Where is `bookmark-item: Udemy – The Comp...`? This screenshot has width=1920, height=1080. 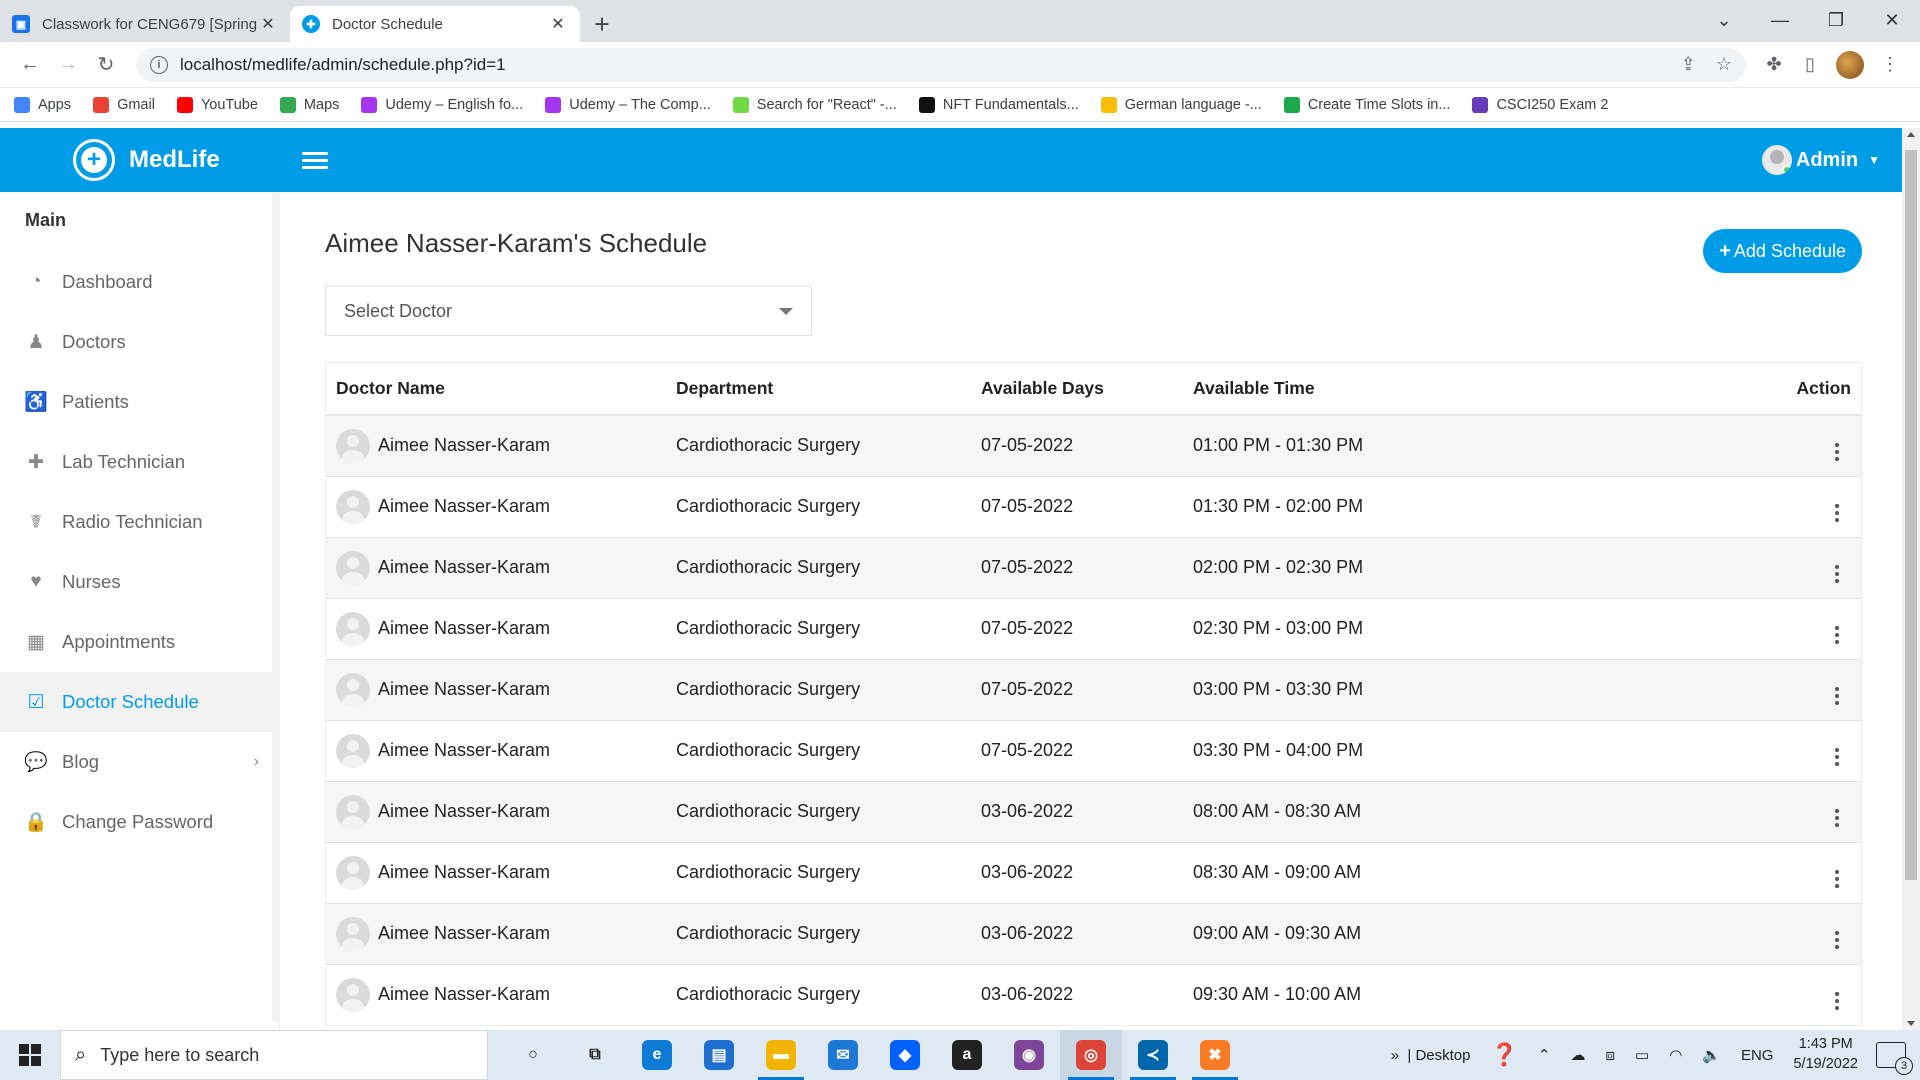 bookmark-item: Udemy – The Comp... is located at coordinates (628, 104).